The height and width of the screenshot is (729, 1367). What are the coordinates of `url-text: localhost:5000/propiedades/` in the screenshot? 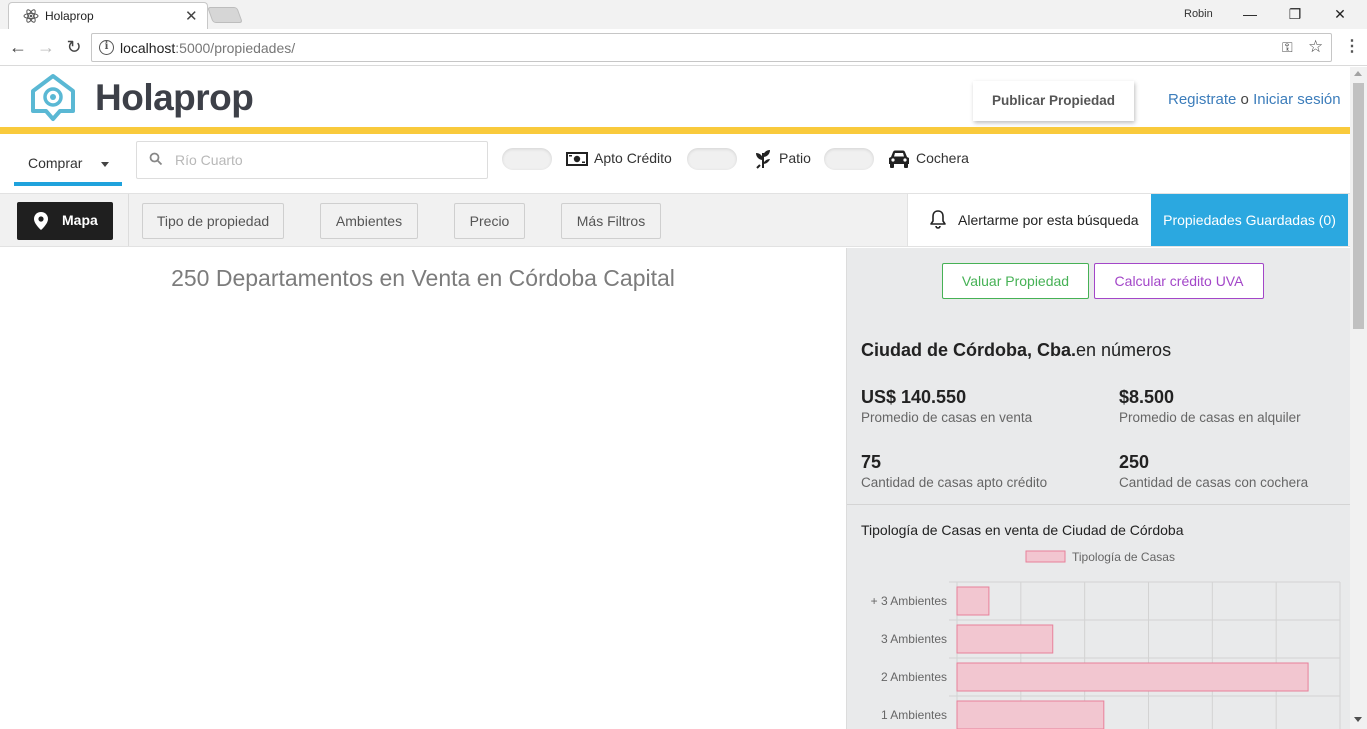 It's located at (207, 48).